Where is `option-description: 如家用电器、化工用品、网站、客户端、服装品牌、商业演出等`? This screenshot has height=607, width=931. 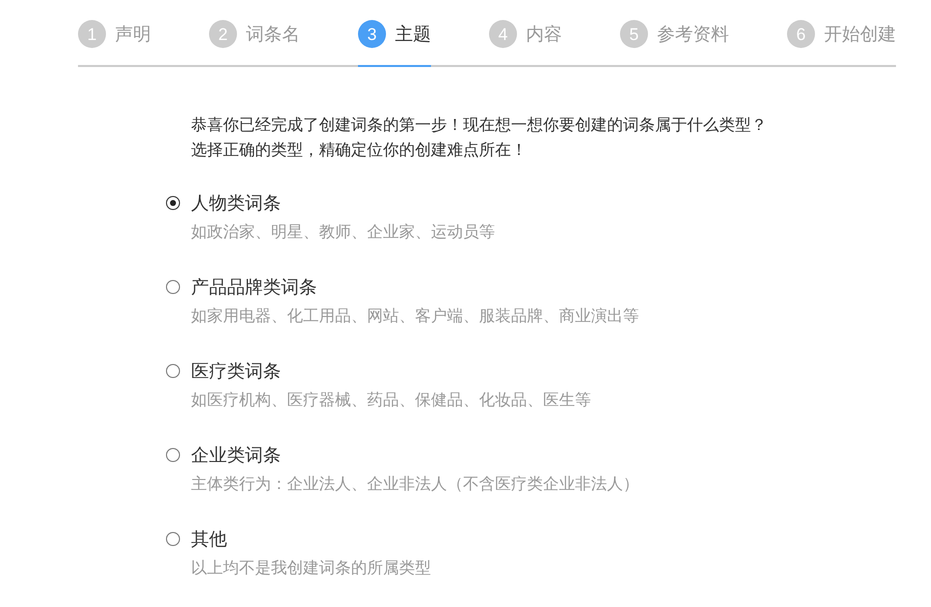 option-description: 如家用电器、化工用品、网站、客户端、服装品牌、商业演出等 is located at coordinates (415, 316).